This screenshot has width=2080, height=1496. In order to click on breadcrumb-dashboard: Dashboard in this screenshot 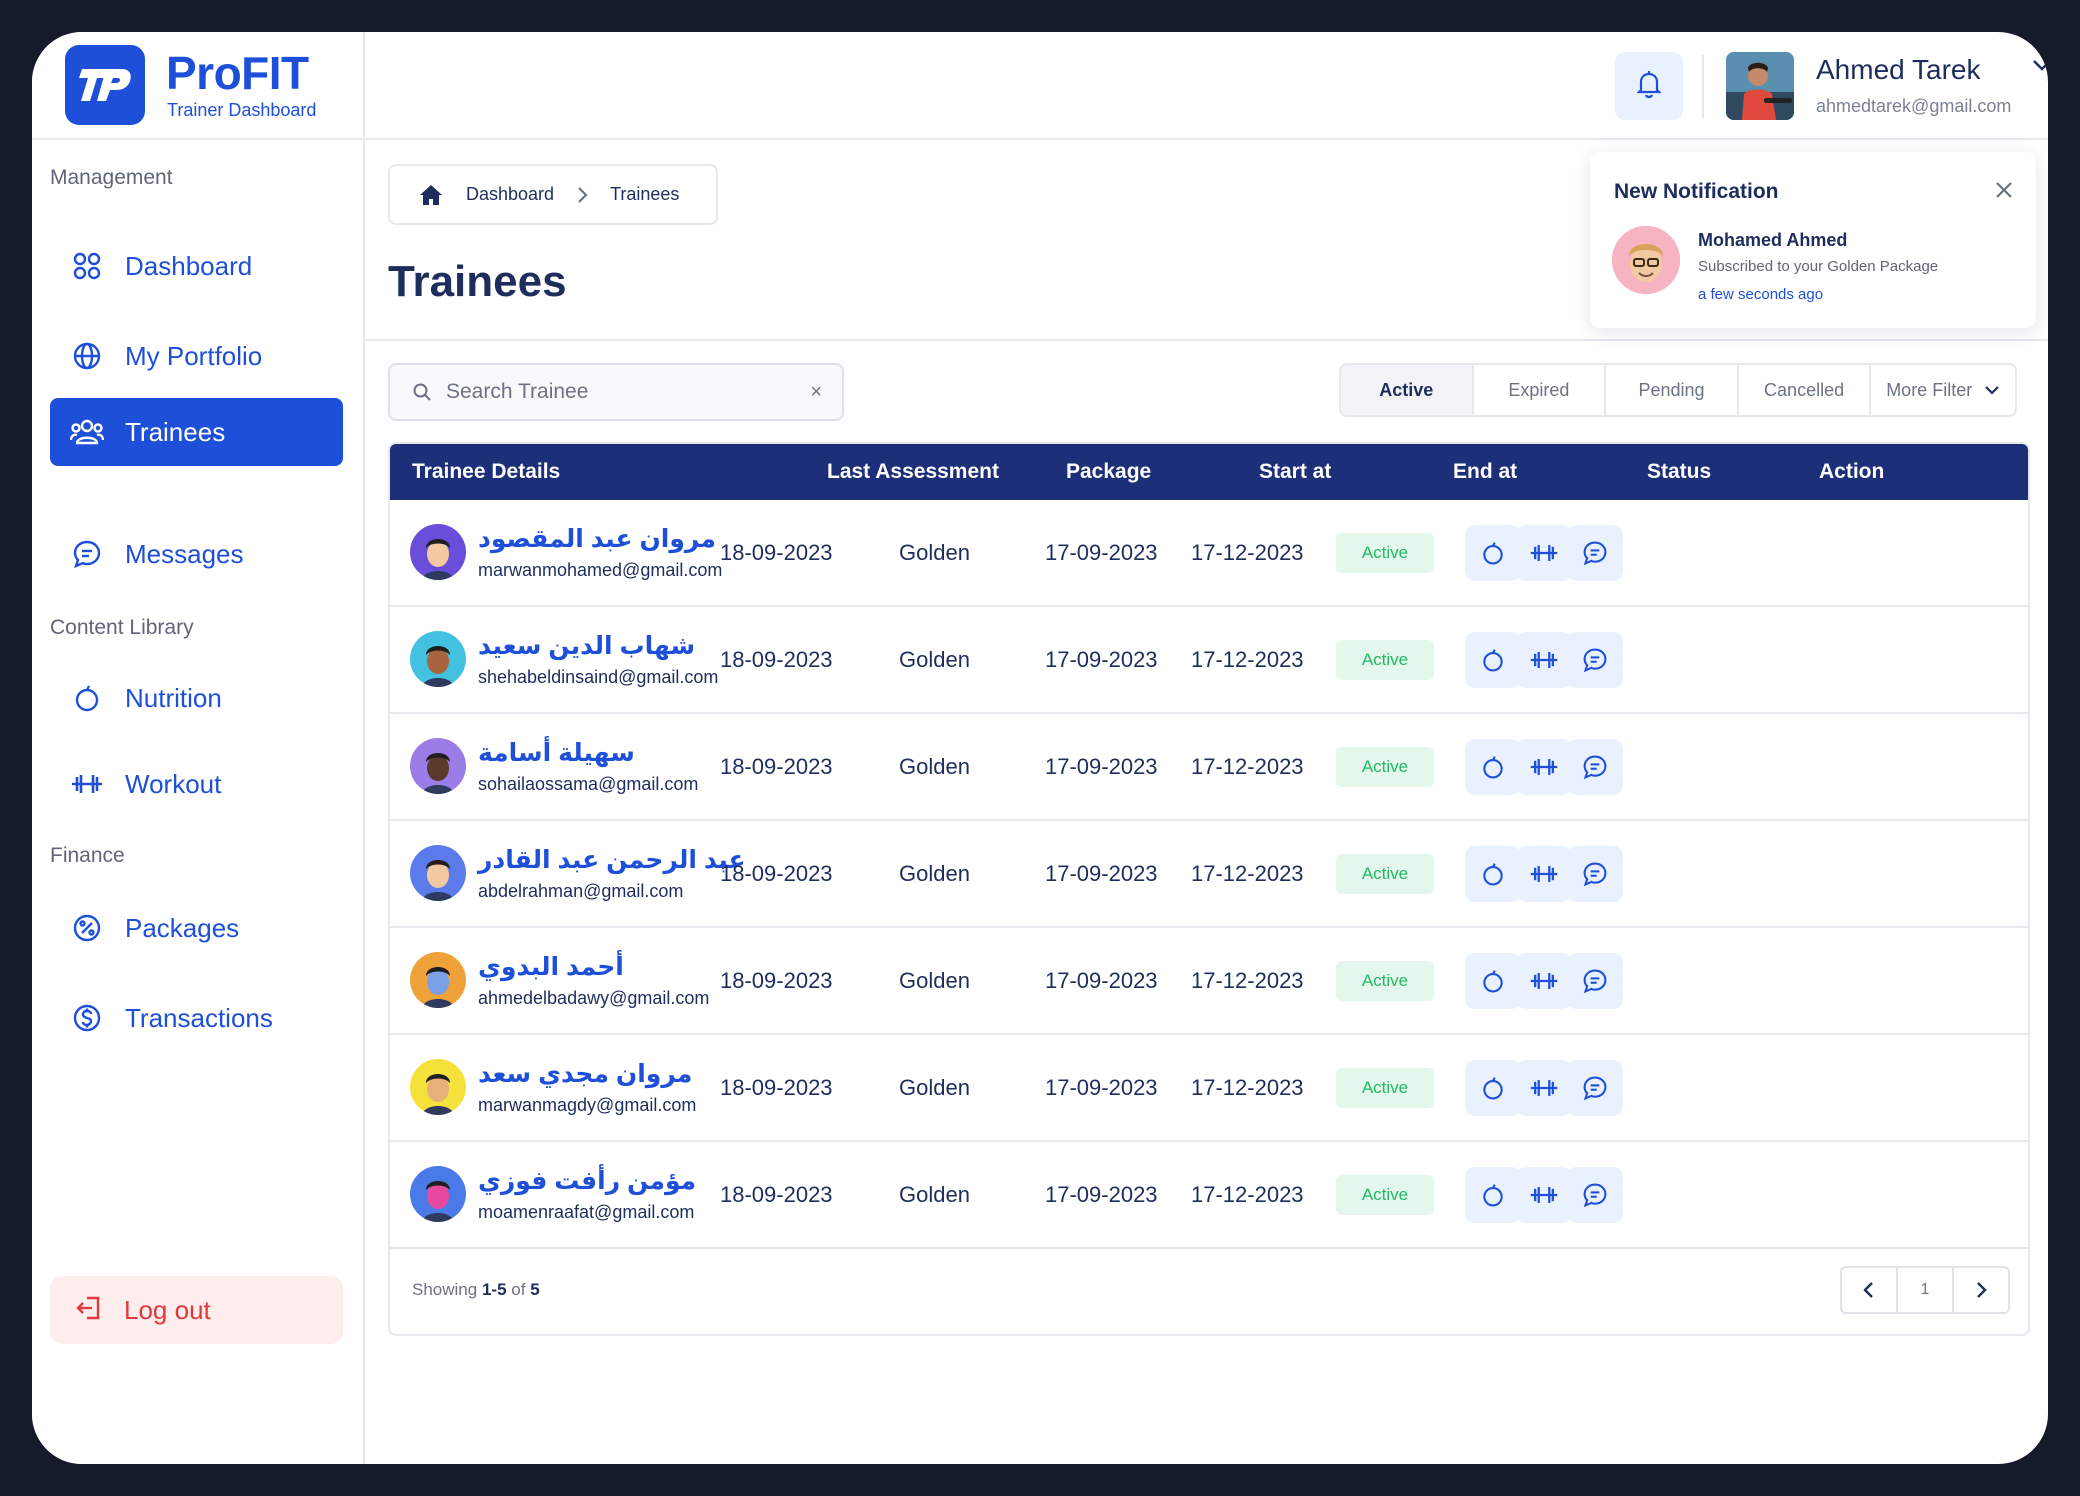, I will do `click(510, 194)`.